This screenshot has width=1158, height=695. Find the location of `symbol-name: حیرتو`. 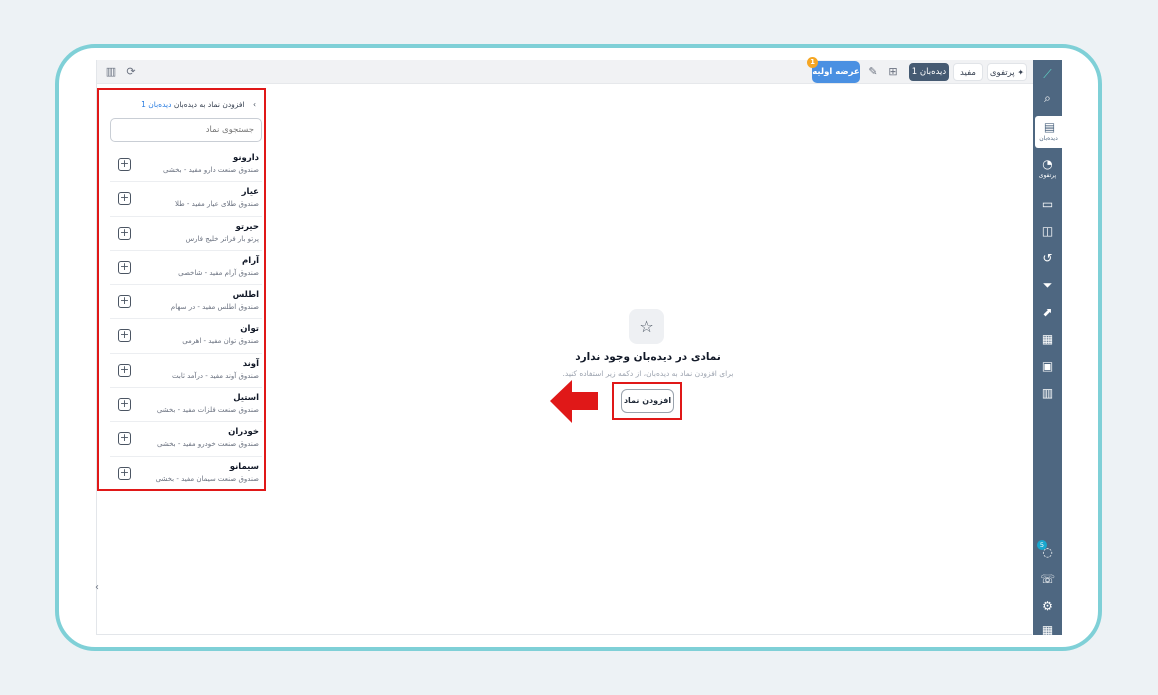

symbol-name: حیرتو is located at coordinates (247, 226).